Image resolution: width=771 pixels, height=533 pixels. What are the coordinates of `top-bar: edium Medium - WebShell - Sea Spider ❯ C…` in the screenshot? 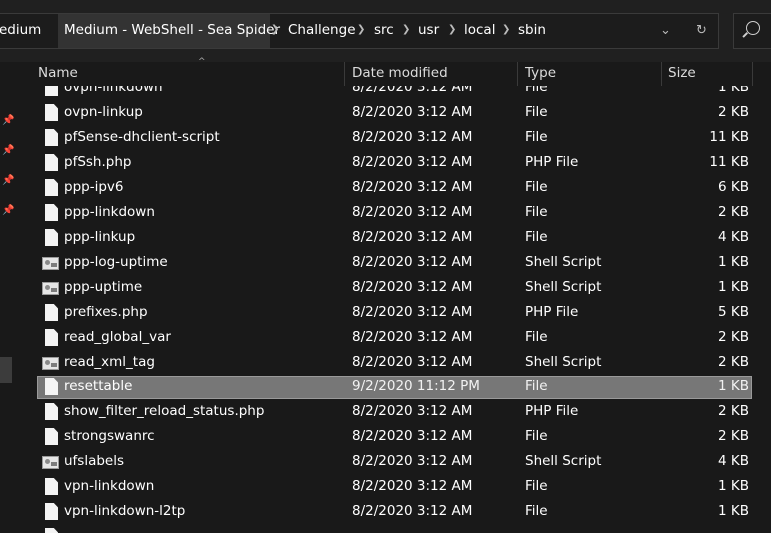 It's located at (385, 31).